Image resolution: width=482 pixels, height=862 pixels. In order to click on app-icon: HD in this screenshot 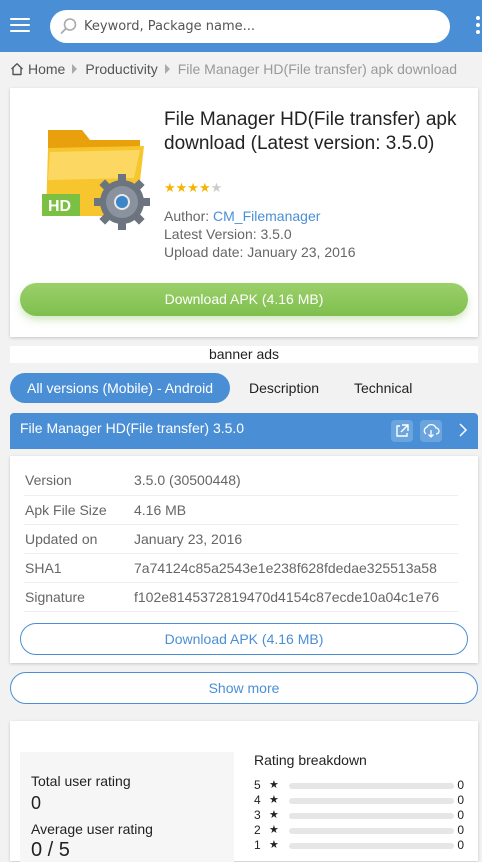, I will do `click(96, 180)`.